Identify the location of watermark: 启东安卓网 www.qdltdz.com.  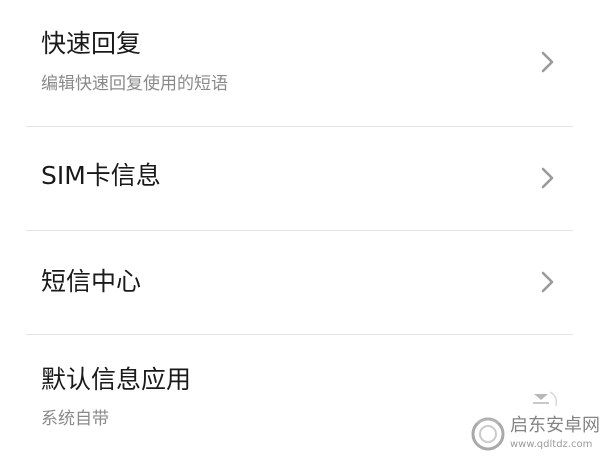
(534, 435).